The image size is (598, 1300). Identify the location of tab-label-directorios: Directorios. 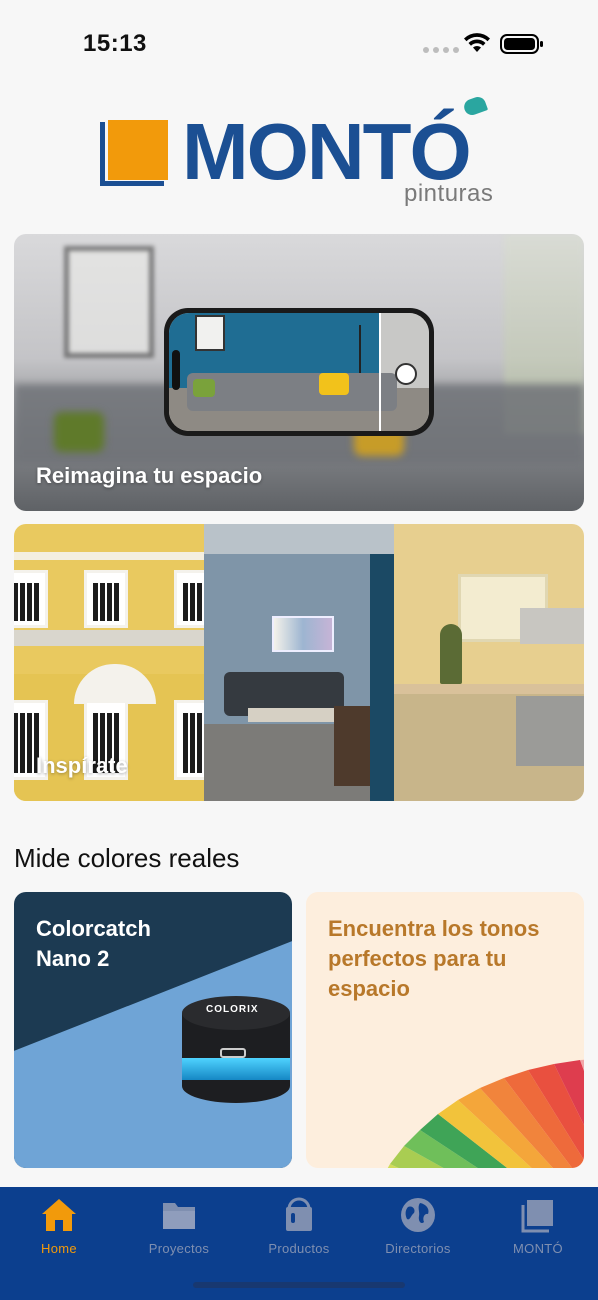
(418, 1248).